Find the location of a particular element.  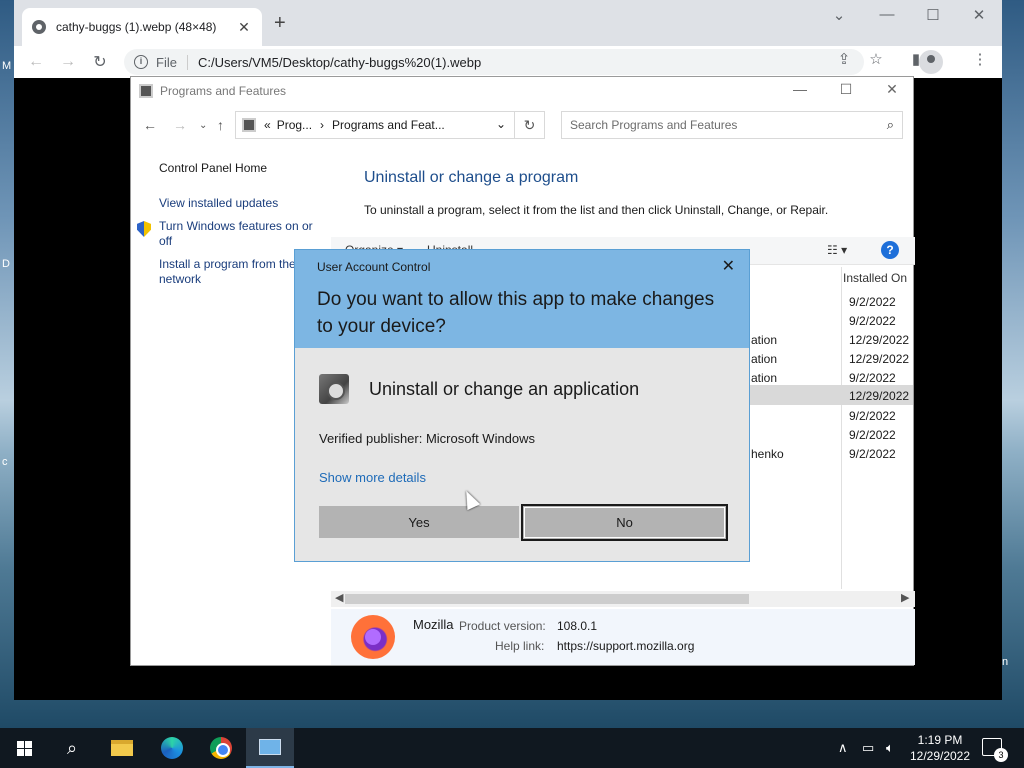

view-updates-link: View installed updates is located at coordinates (239, 203).